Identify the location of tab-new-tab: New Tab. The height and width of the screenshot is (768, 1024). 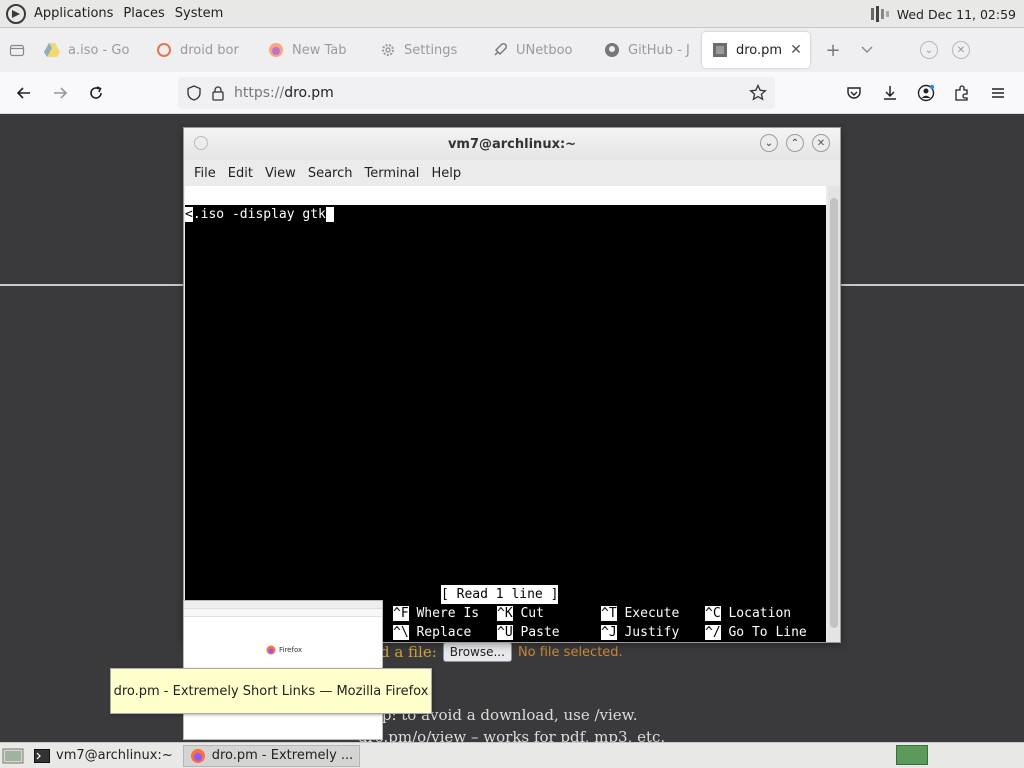
(314, 50).